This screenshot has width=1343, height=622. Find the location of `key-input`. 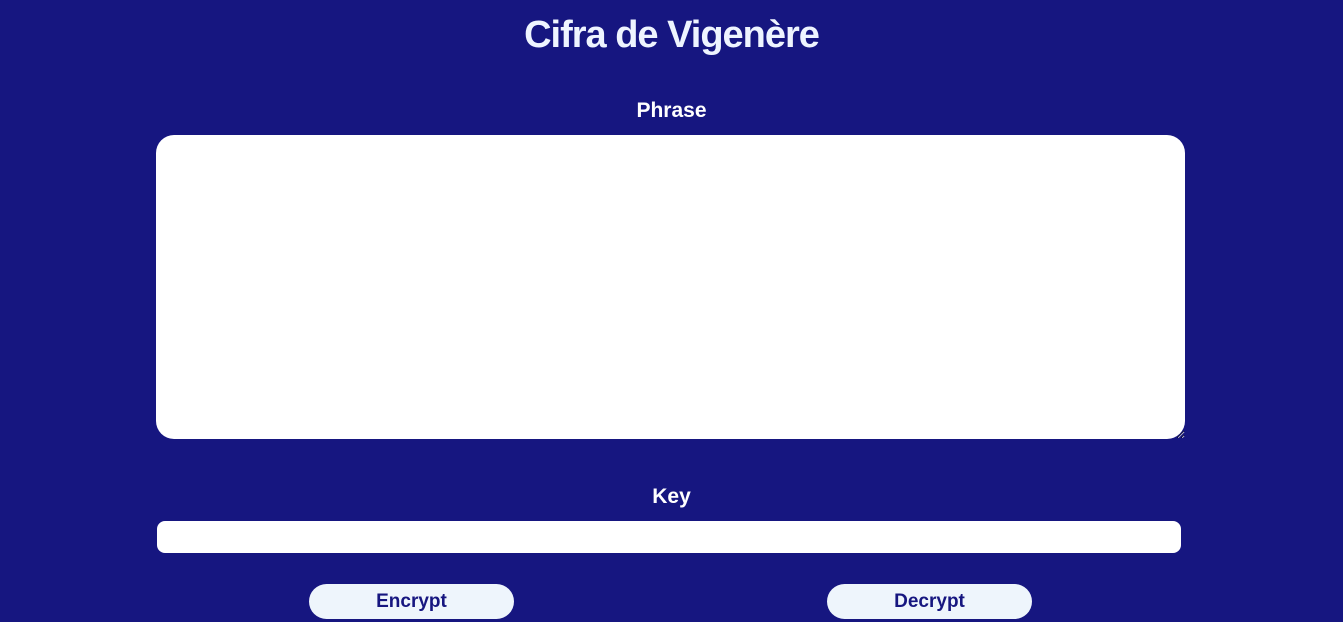

key-input is located at coordinates (669, 537).